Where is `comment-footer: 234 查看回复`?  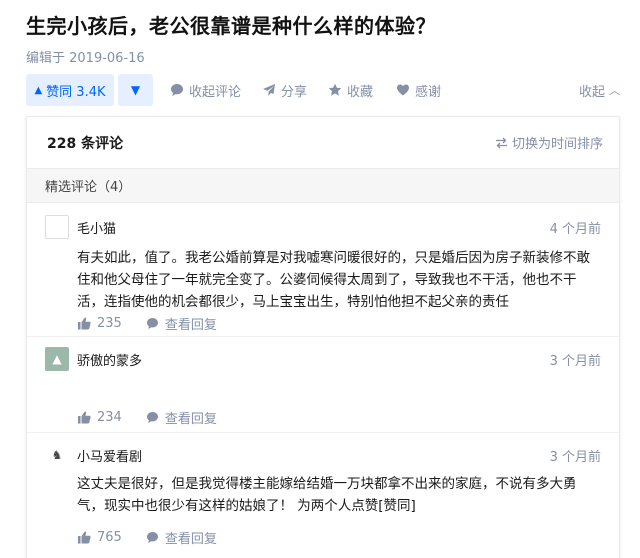 comment-footer: 234 查看回复 is located at coordinates (147, 417).